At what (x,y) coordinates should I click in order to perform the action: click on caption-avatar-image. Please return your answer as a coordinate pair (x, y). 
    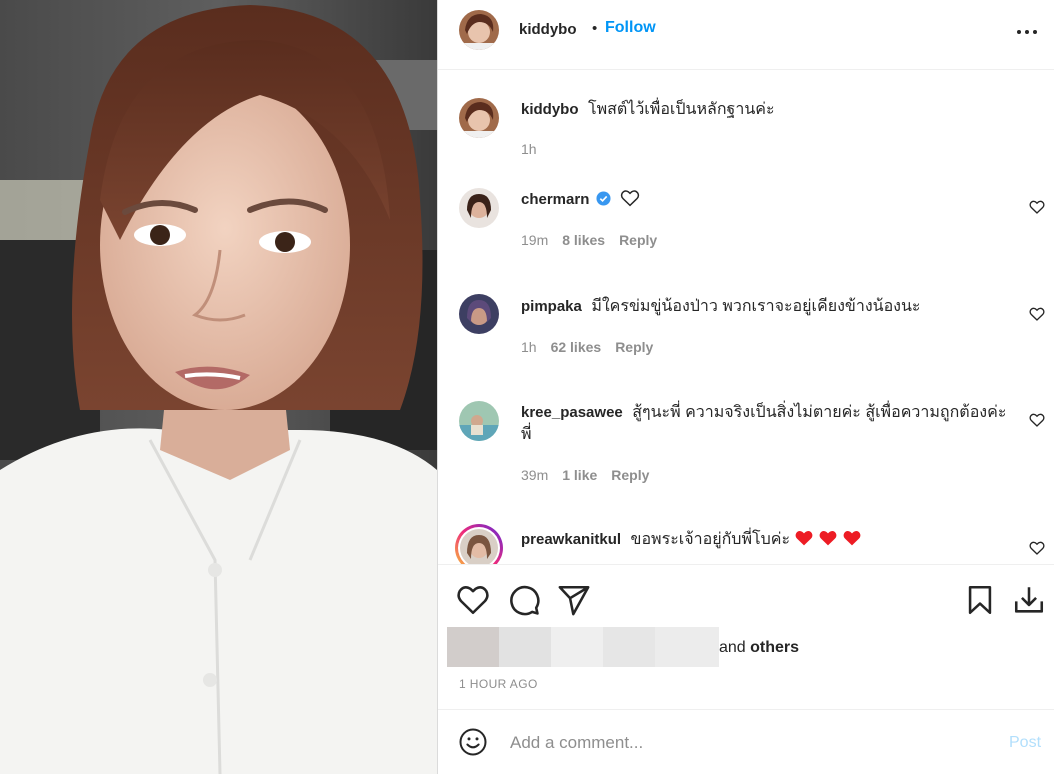
    Looking at the image, I should click on (479, 118).